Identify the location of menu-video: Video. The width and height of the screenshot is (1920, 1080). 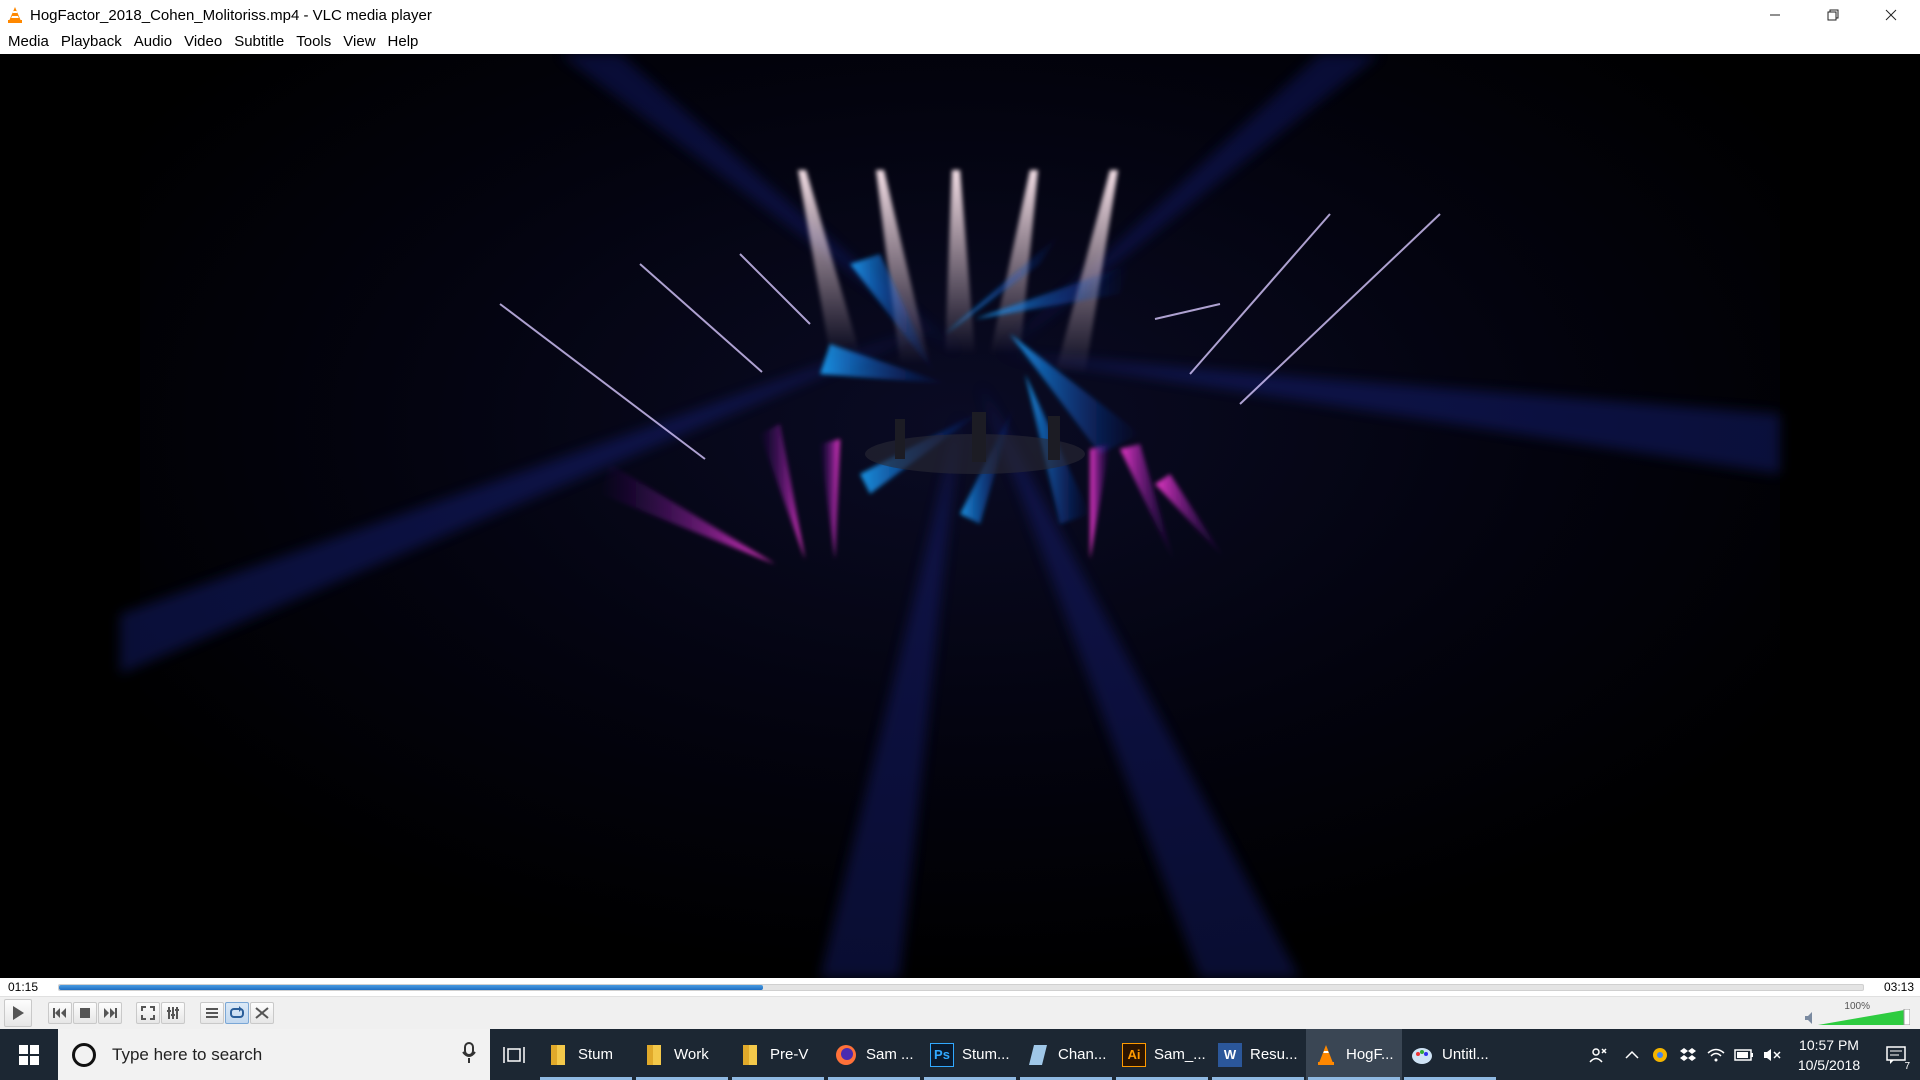
(203, 42).